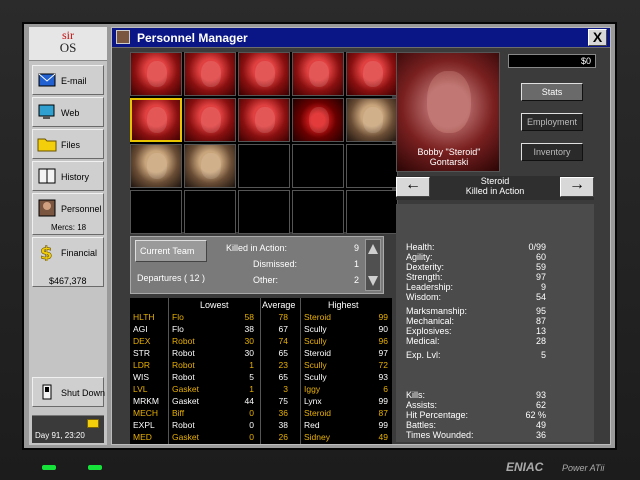 The height and width of the screenshot is (480, 640). What do you see at coordinates (583, 468) in the screenshot?
I see `brand-model: Power ATii` at bounding box center [583, 468].